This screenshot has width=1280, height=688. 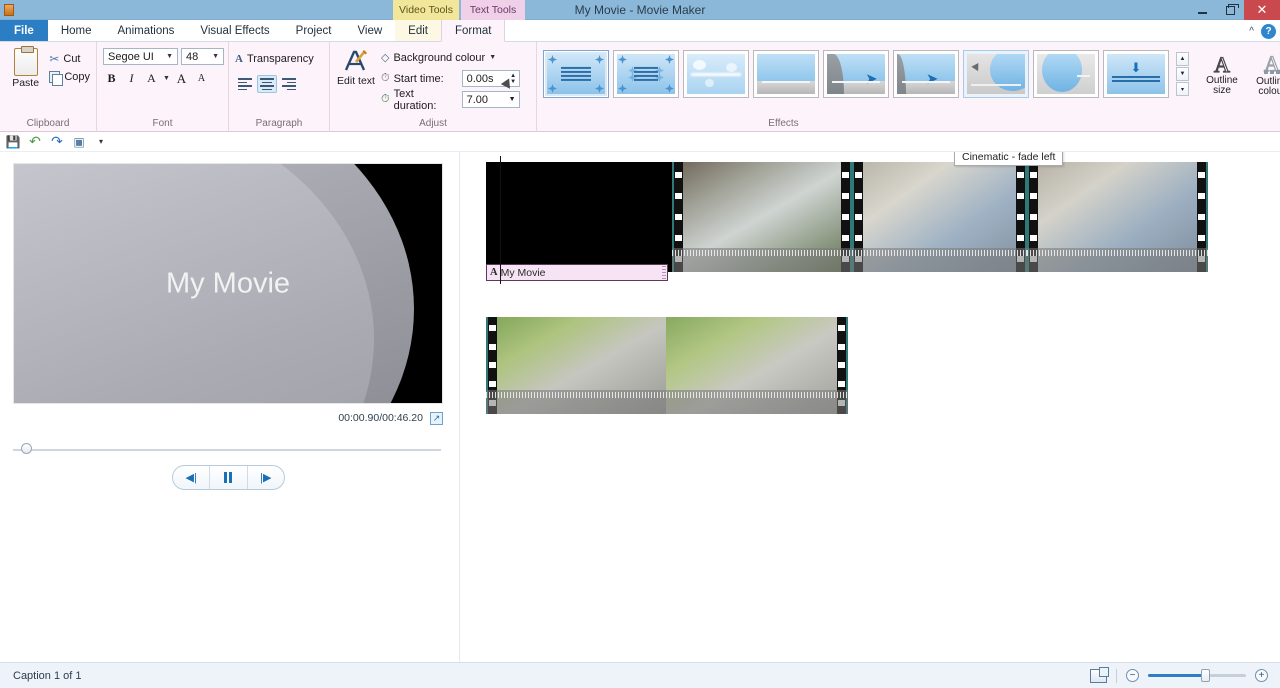 What do you see at coordinates (77, 77) in the screenshot?
I see `copy-label: Copy` at bounding box center [77, 77].